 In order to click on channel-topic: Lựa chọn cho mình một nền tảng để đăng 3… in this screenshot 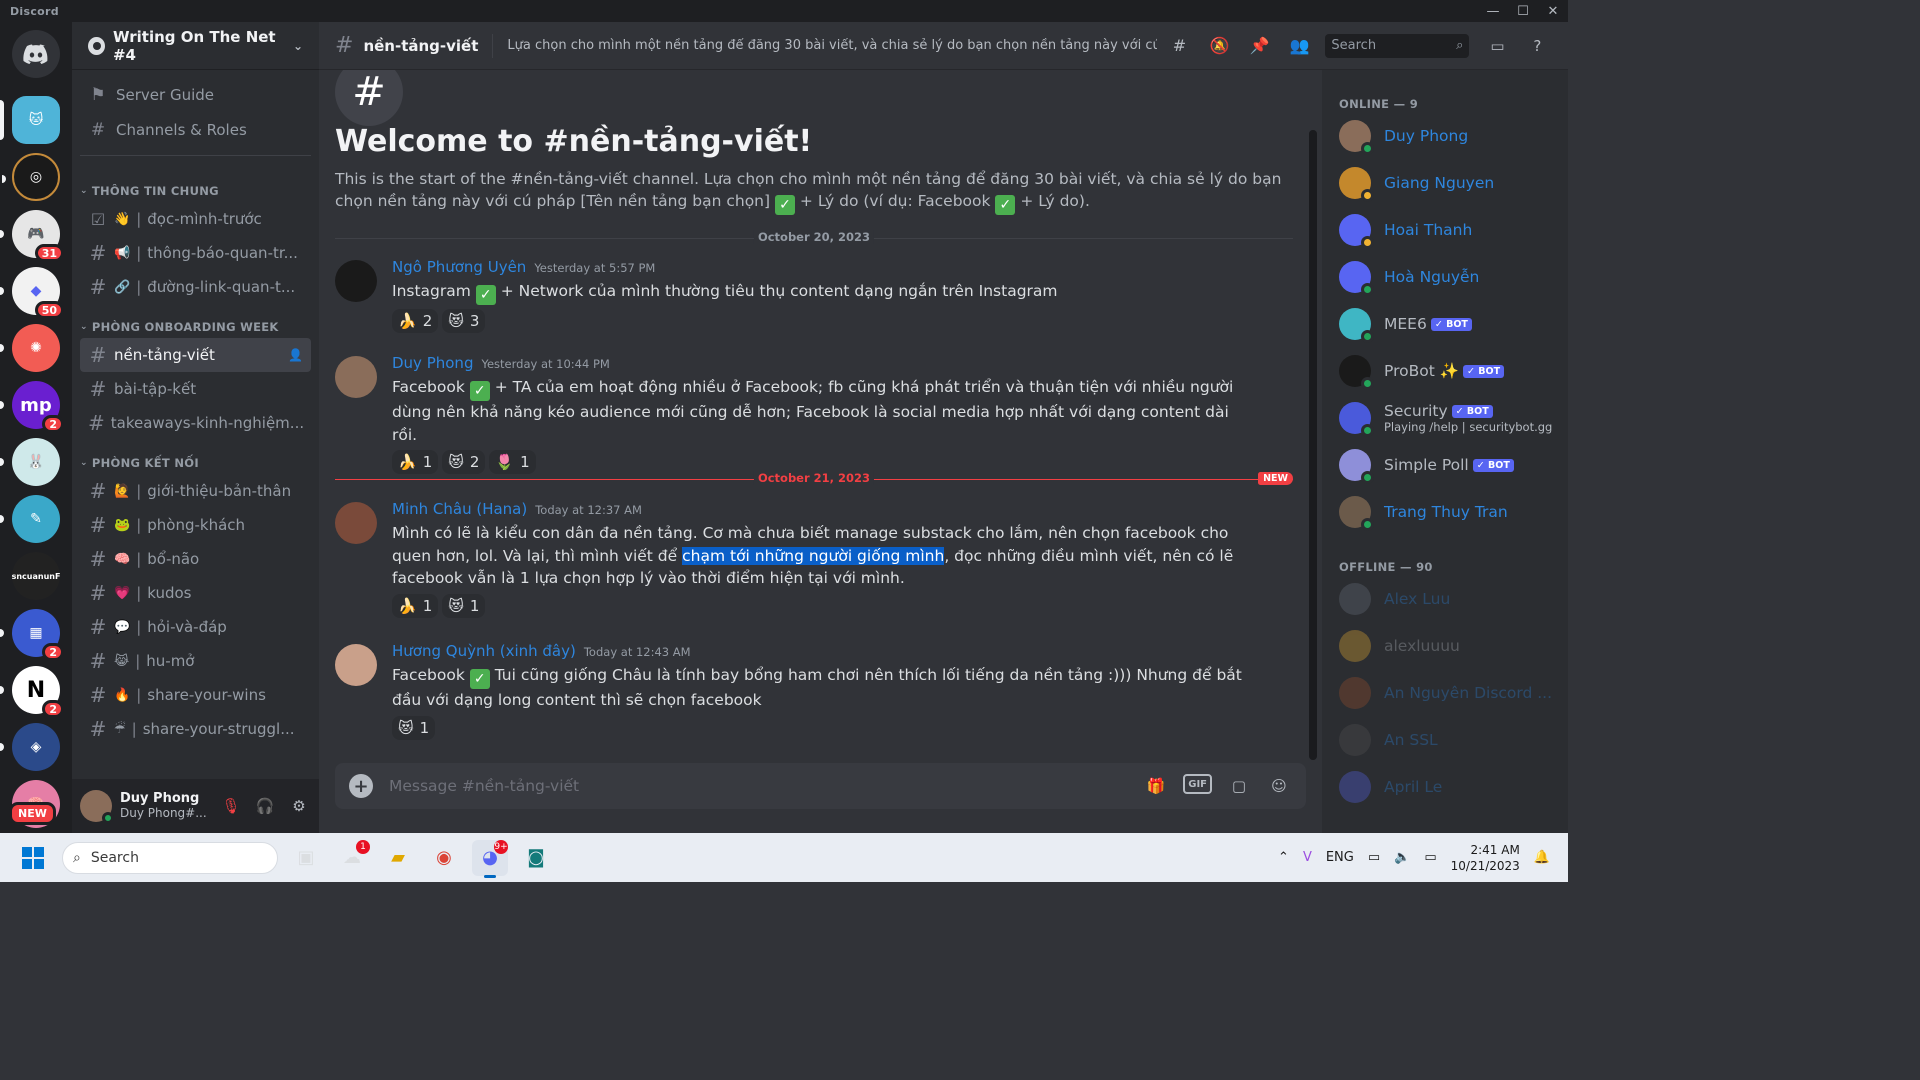, I will do `click(832, 45)`.